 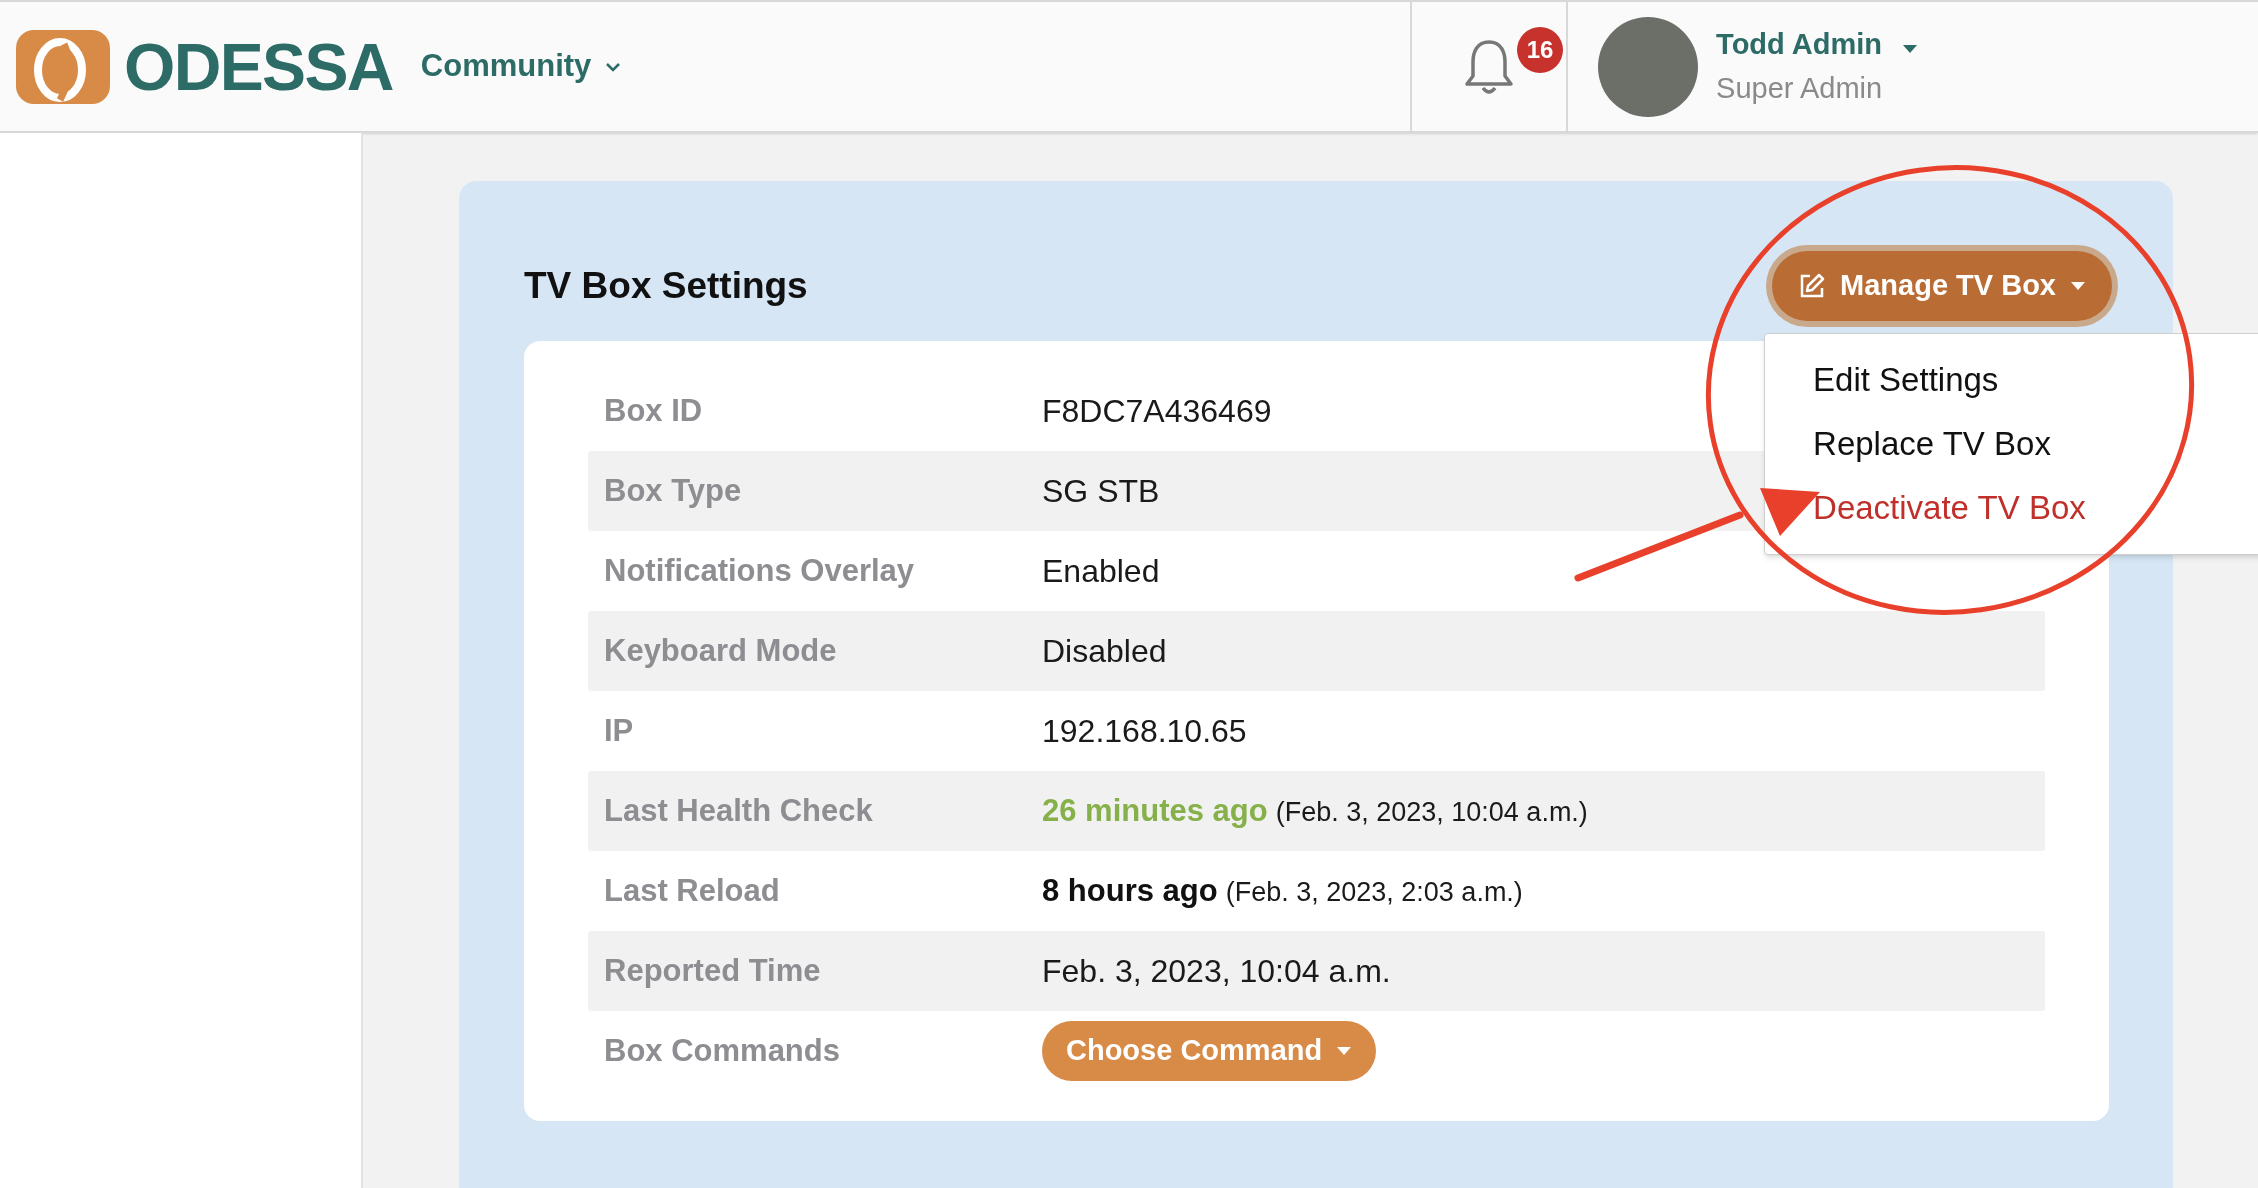 I want to click on timestamp: (Feb. 3, 2023, 10:04 a.m.), so click(x=1431, y=812).